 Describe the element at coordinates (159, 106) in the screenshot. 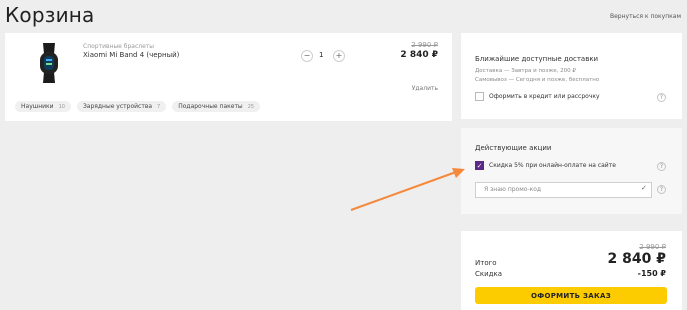

I see `chip-count: 7` at that location.